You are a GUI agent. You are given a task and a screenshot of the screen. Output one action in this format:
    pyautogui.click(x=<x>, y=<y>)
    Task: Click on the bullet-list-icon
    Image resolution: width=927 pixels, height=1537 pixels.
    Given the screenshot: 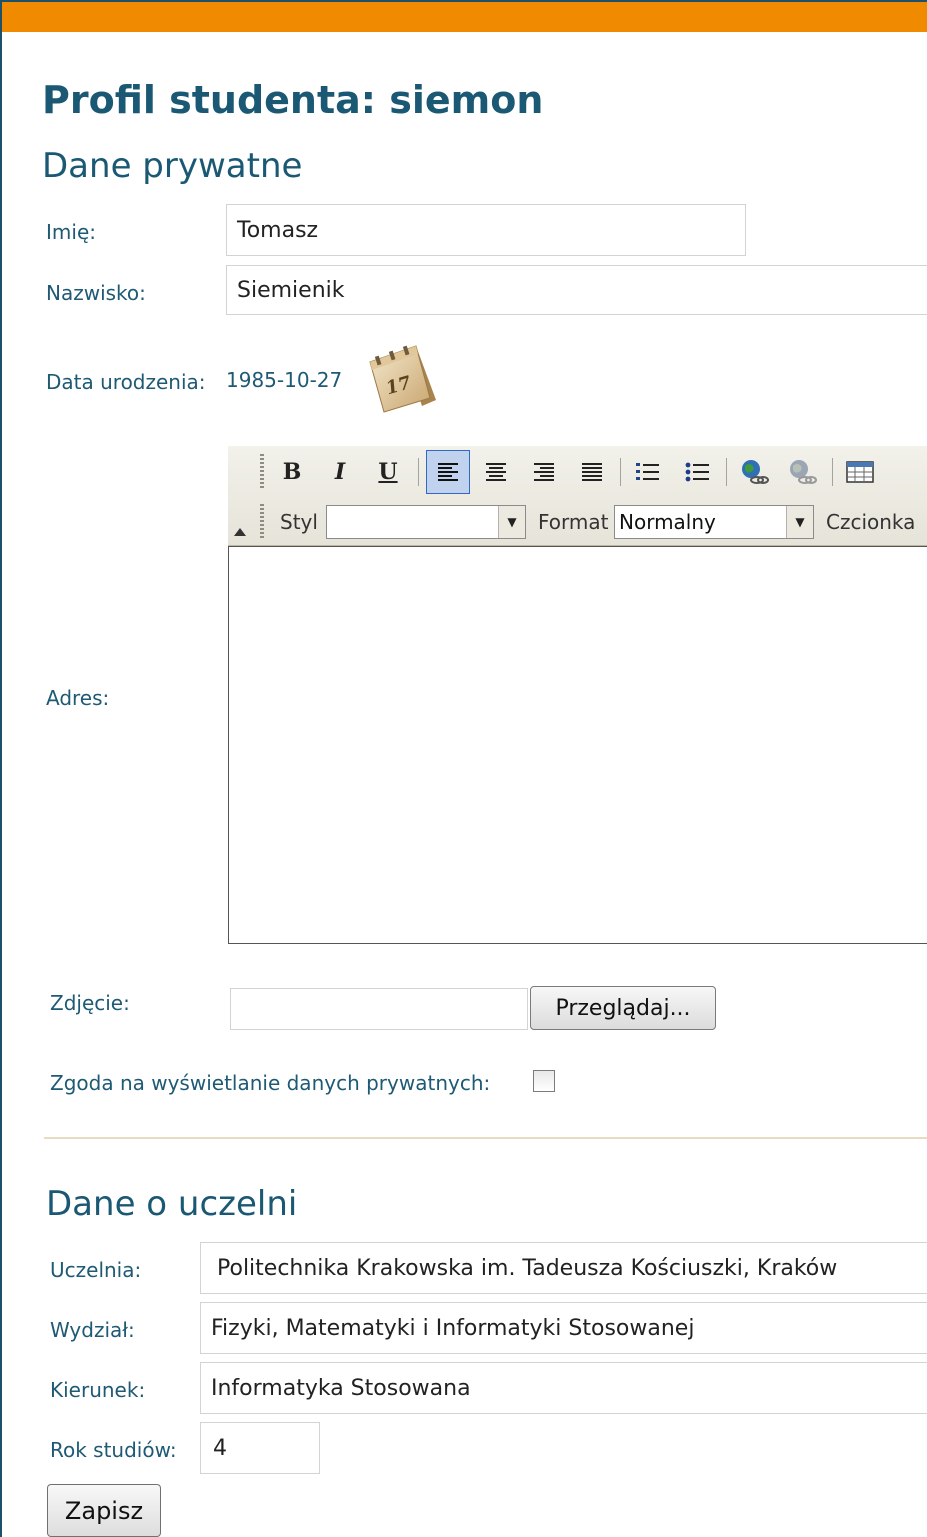 What is the action you would take?
    pyautogui.click(x=697, y=472)
    